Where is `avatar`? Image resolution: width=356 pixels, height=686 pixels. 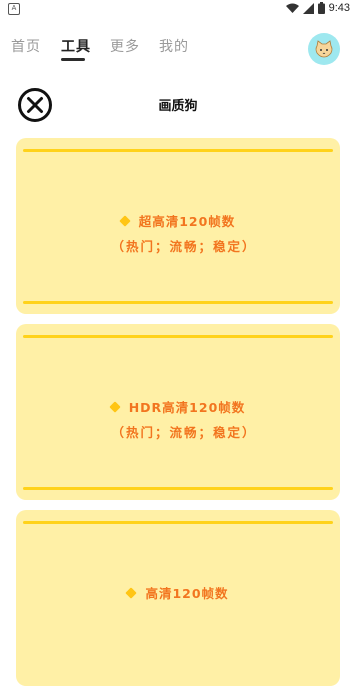
avatar is located at coordinates (324, 49).